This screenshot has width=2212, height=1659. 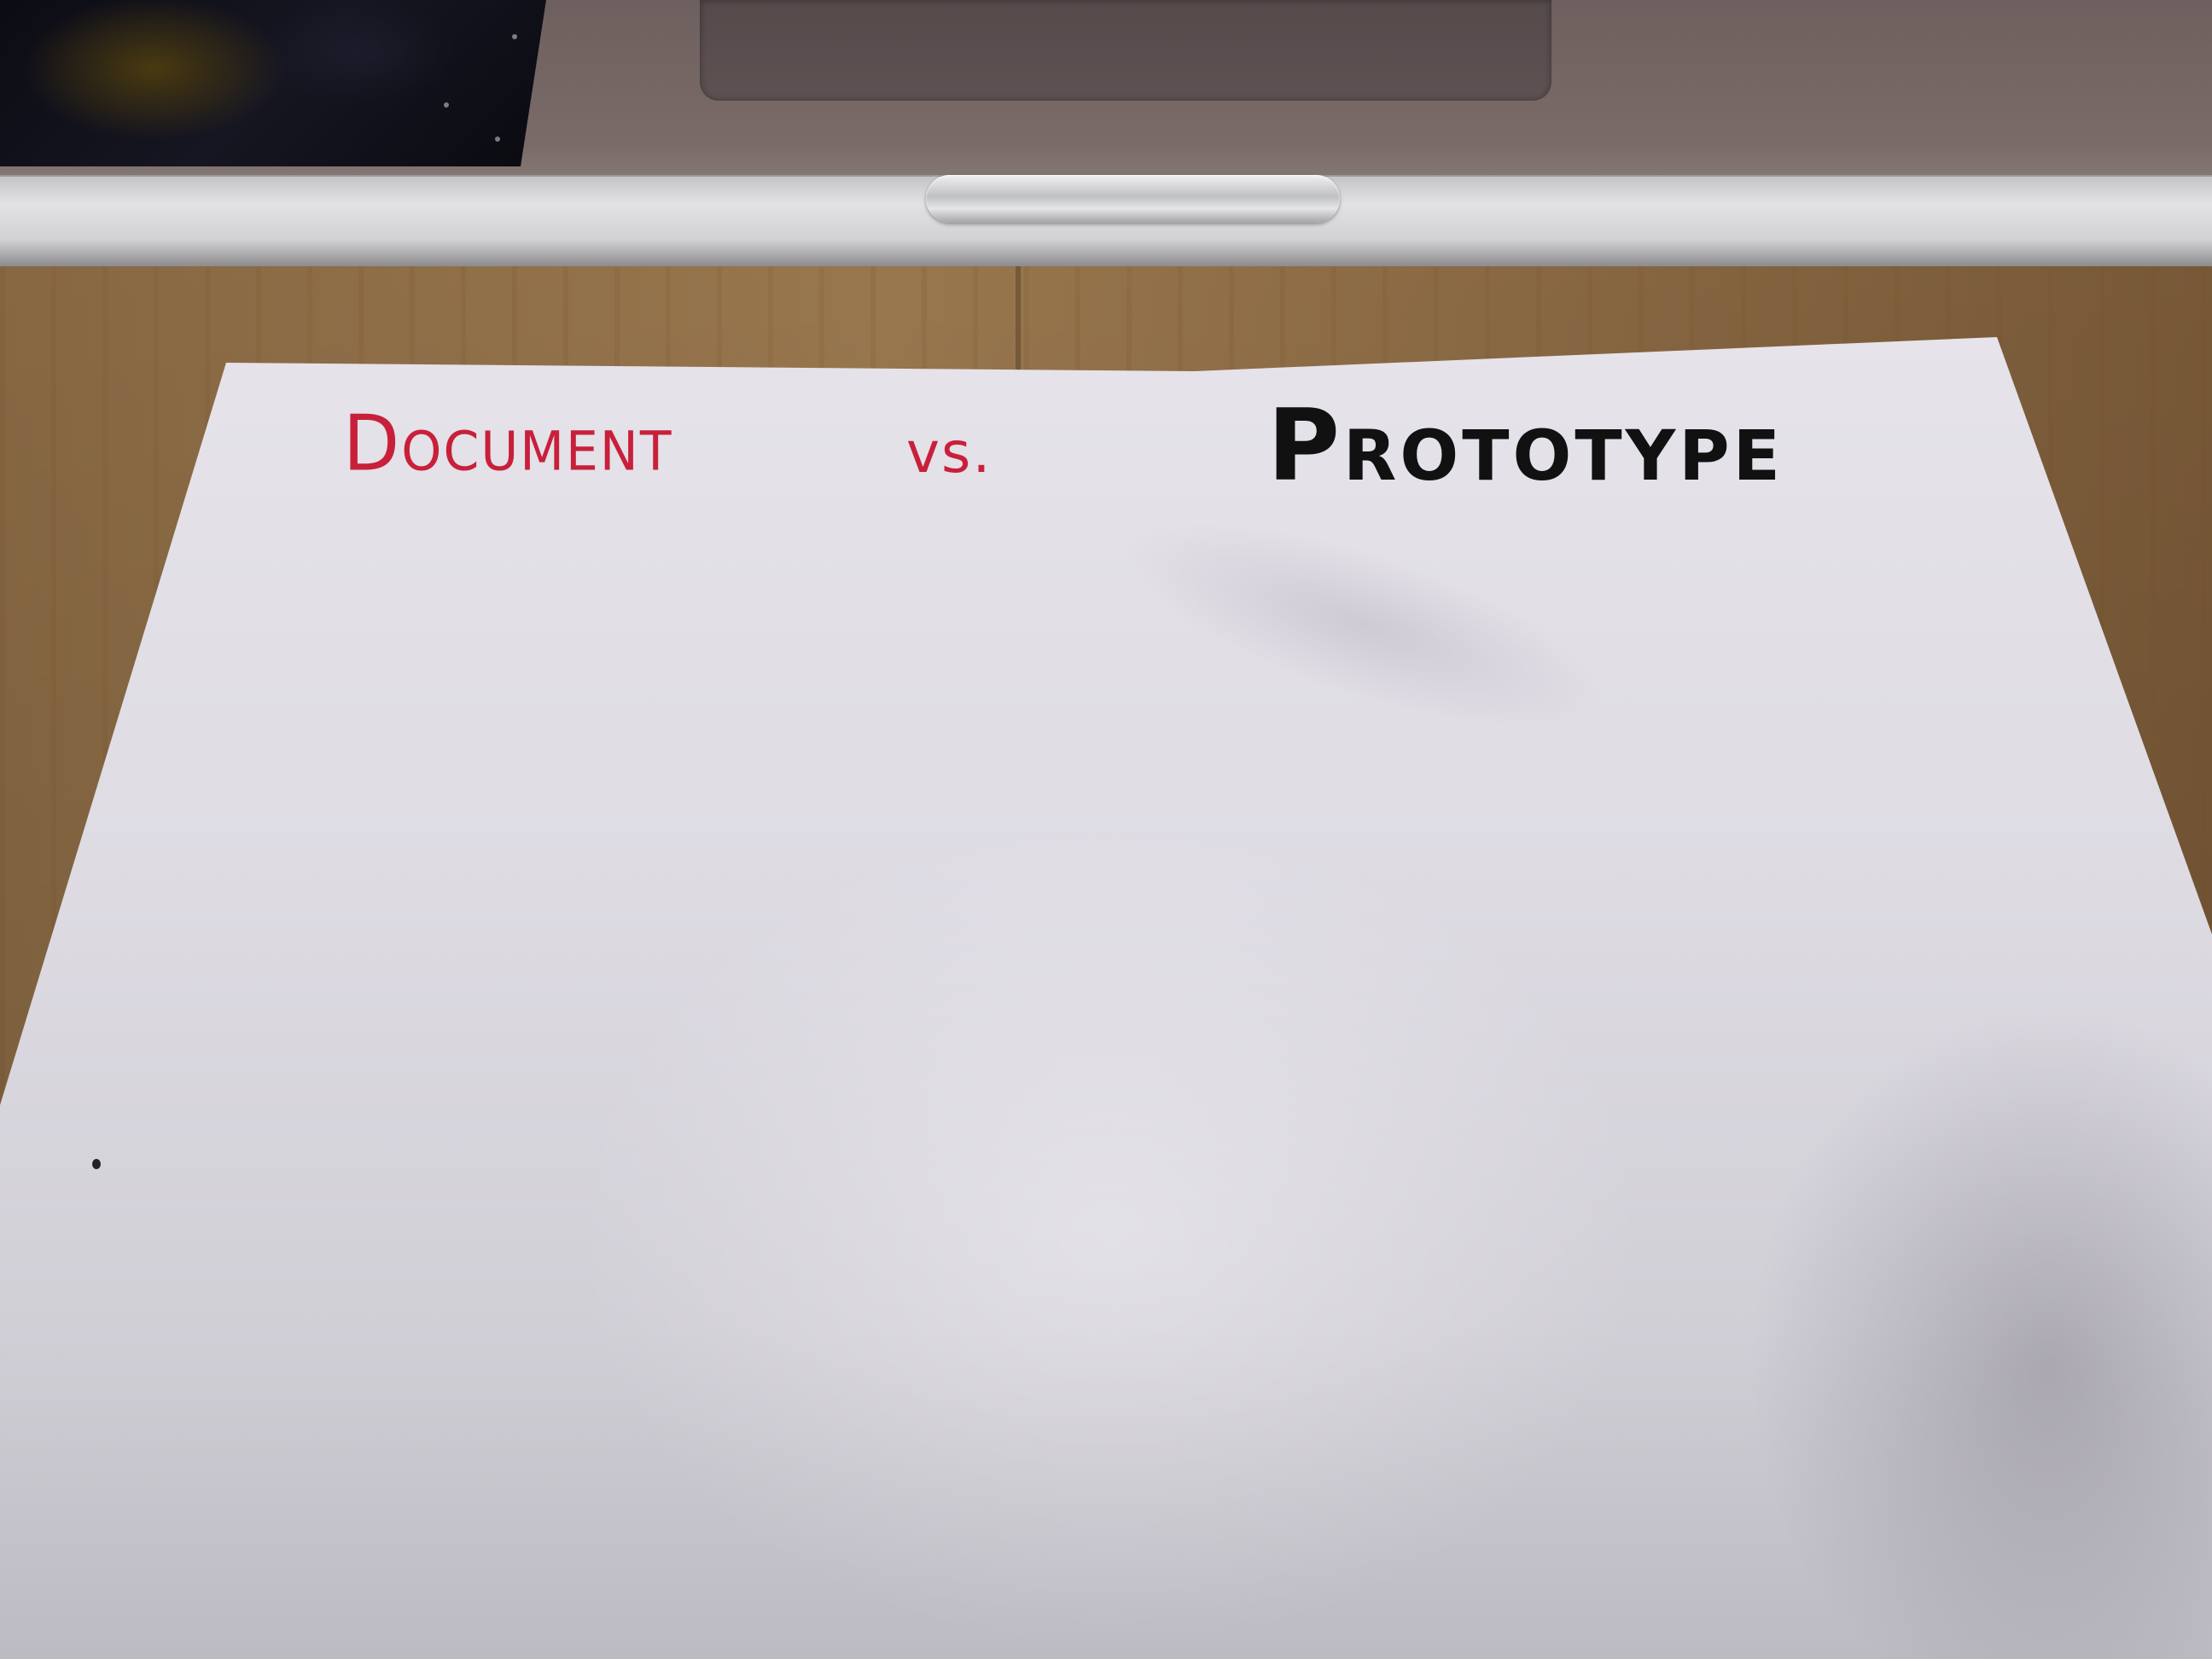 I want to click on pen-mark, so click(x=96, y=1164).